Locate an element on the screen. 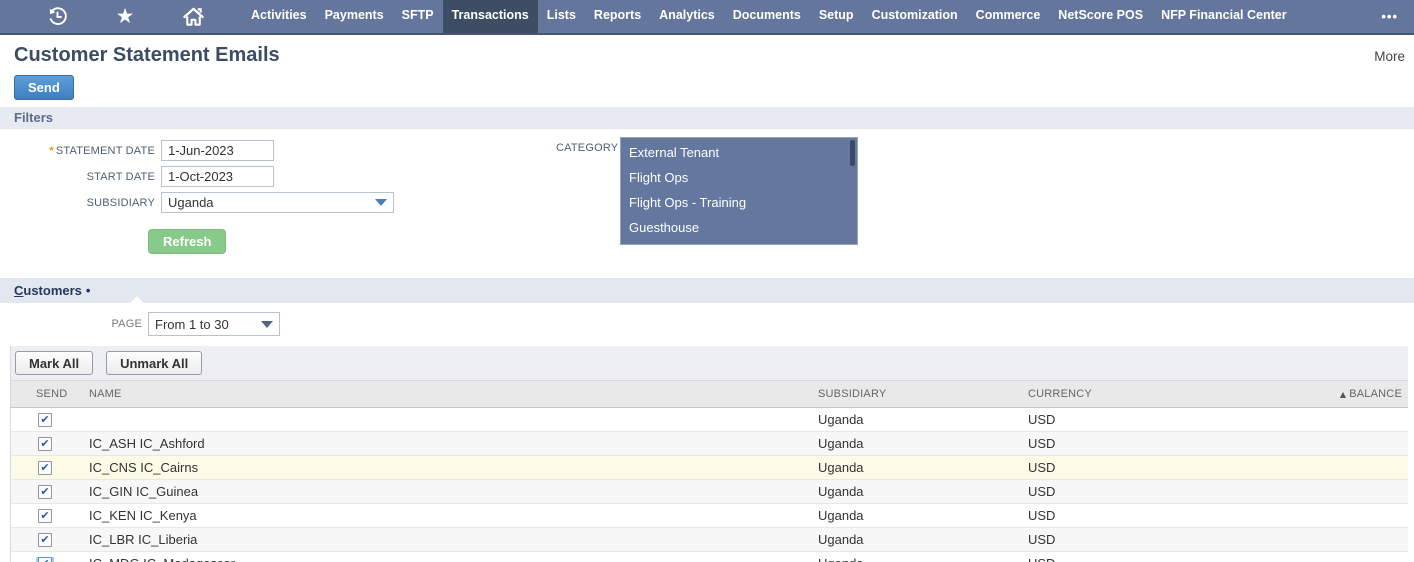 This screenshot has height=562, width=1414. column-header-send: SEND is located at coordinates (46, 394).